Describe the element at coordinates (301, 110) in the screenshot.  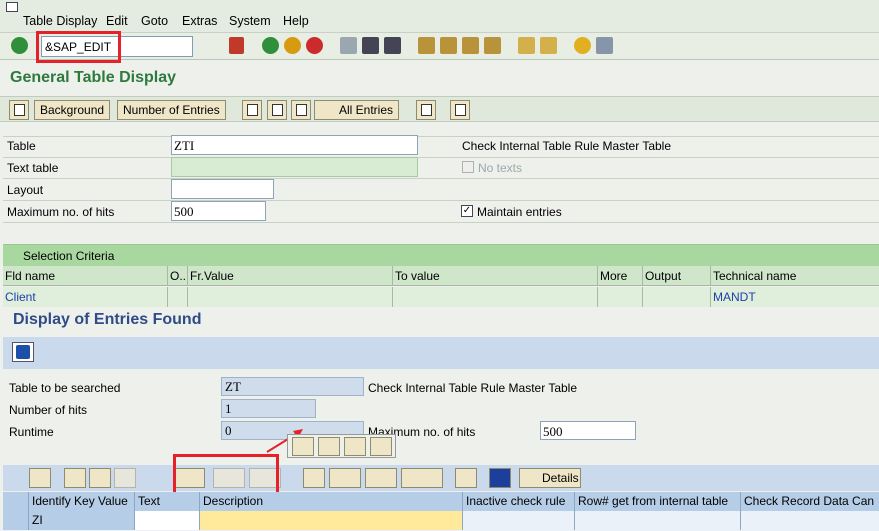
I see `delete-selection-icon` at that location.